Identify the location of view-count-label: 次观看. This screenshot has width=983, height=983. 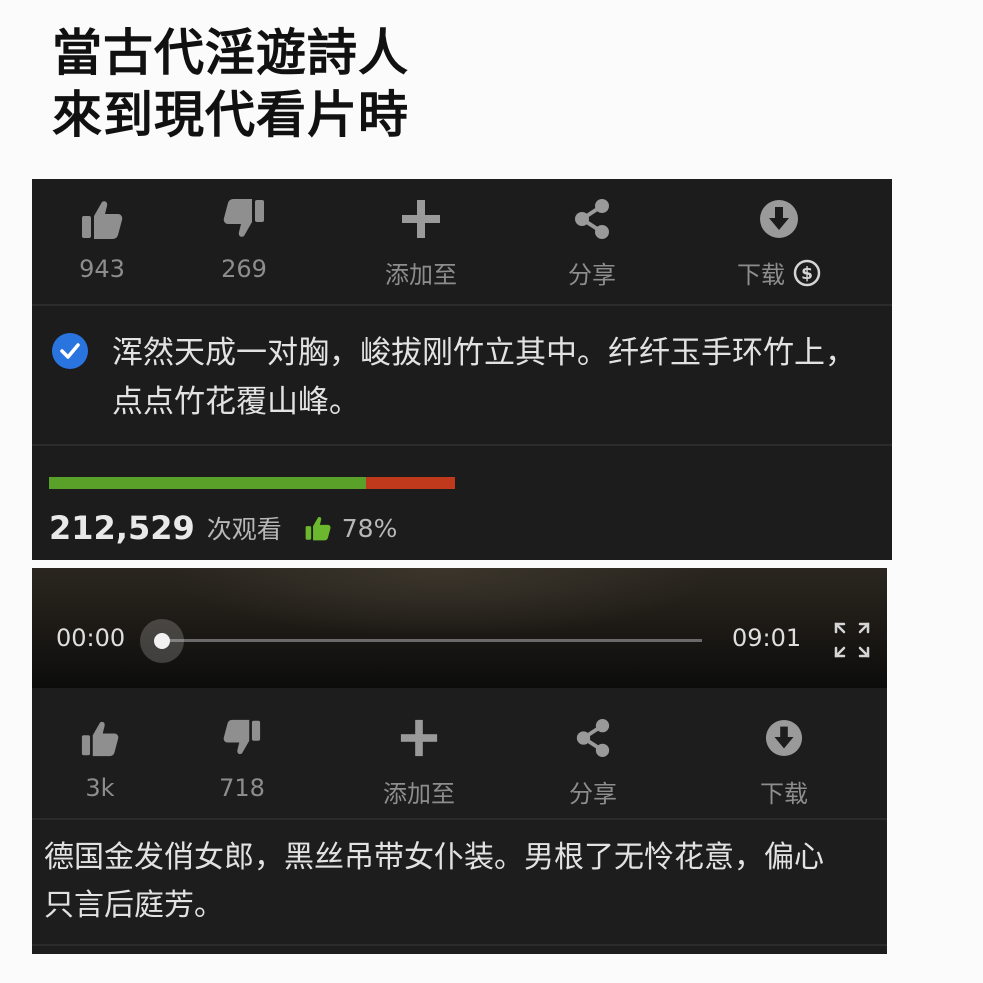
(244, 529).